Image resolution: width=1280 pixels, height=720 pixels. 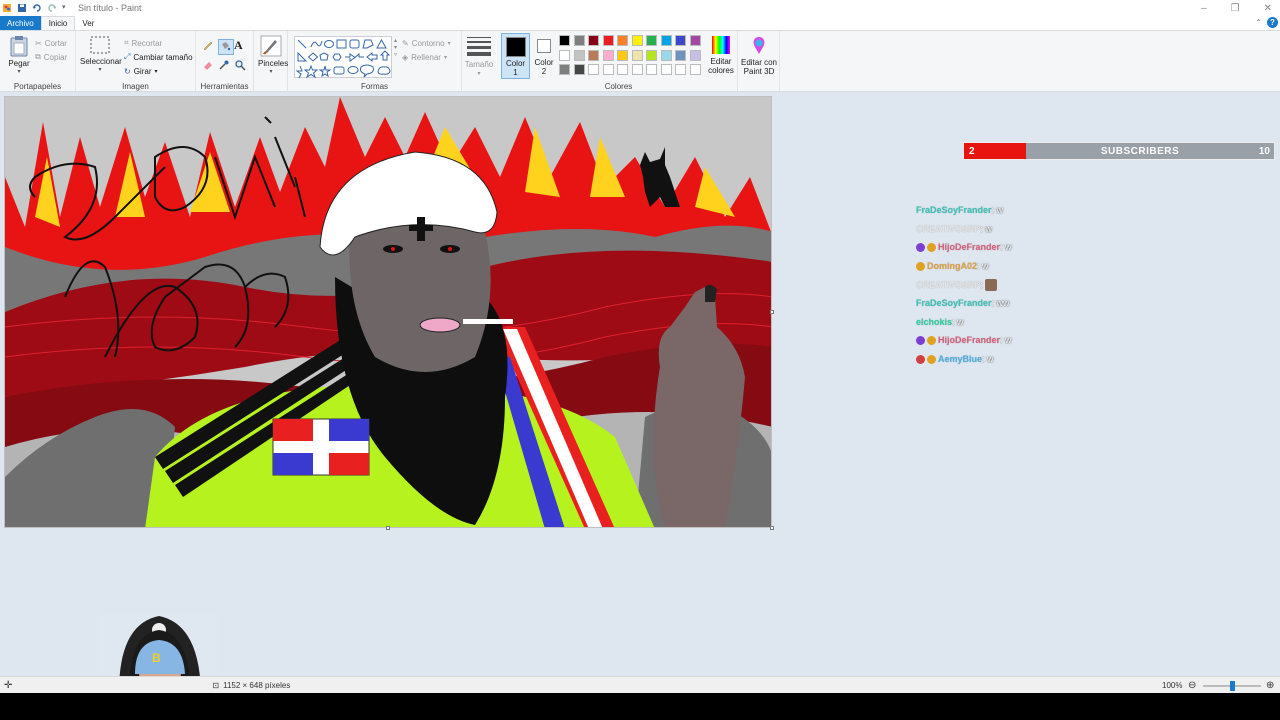 What do you see at coordinates (226, 47) in the screenshot?
I see `fill-bucket-icon` at bounding box center [226, 47].